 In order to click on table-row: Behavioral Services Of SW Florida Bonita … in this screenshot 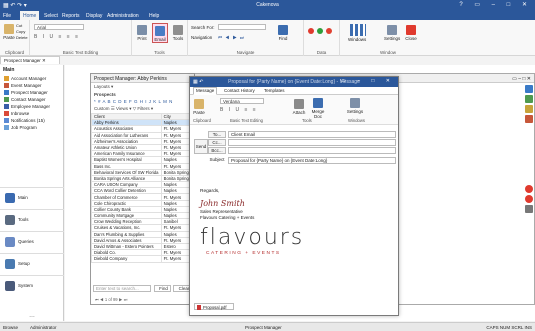, I will do `click(143, 172)`.